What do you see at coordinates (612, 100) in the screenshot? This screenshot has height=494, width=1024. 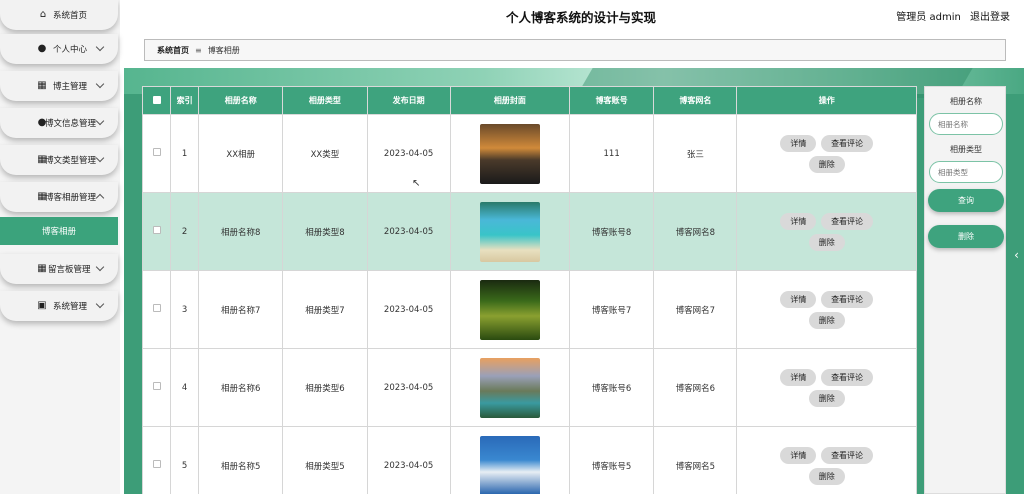 I see `column-header: 博客账号` at bounding box center [612, 100].